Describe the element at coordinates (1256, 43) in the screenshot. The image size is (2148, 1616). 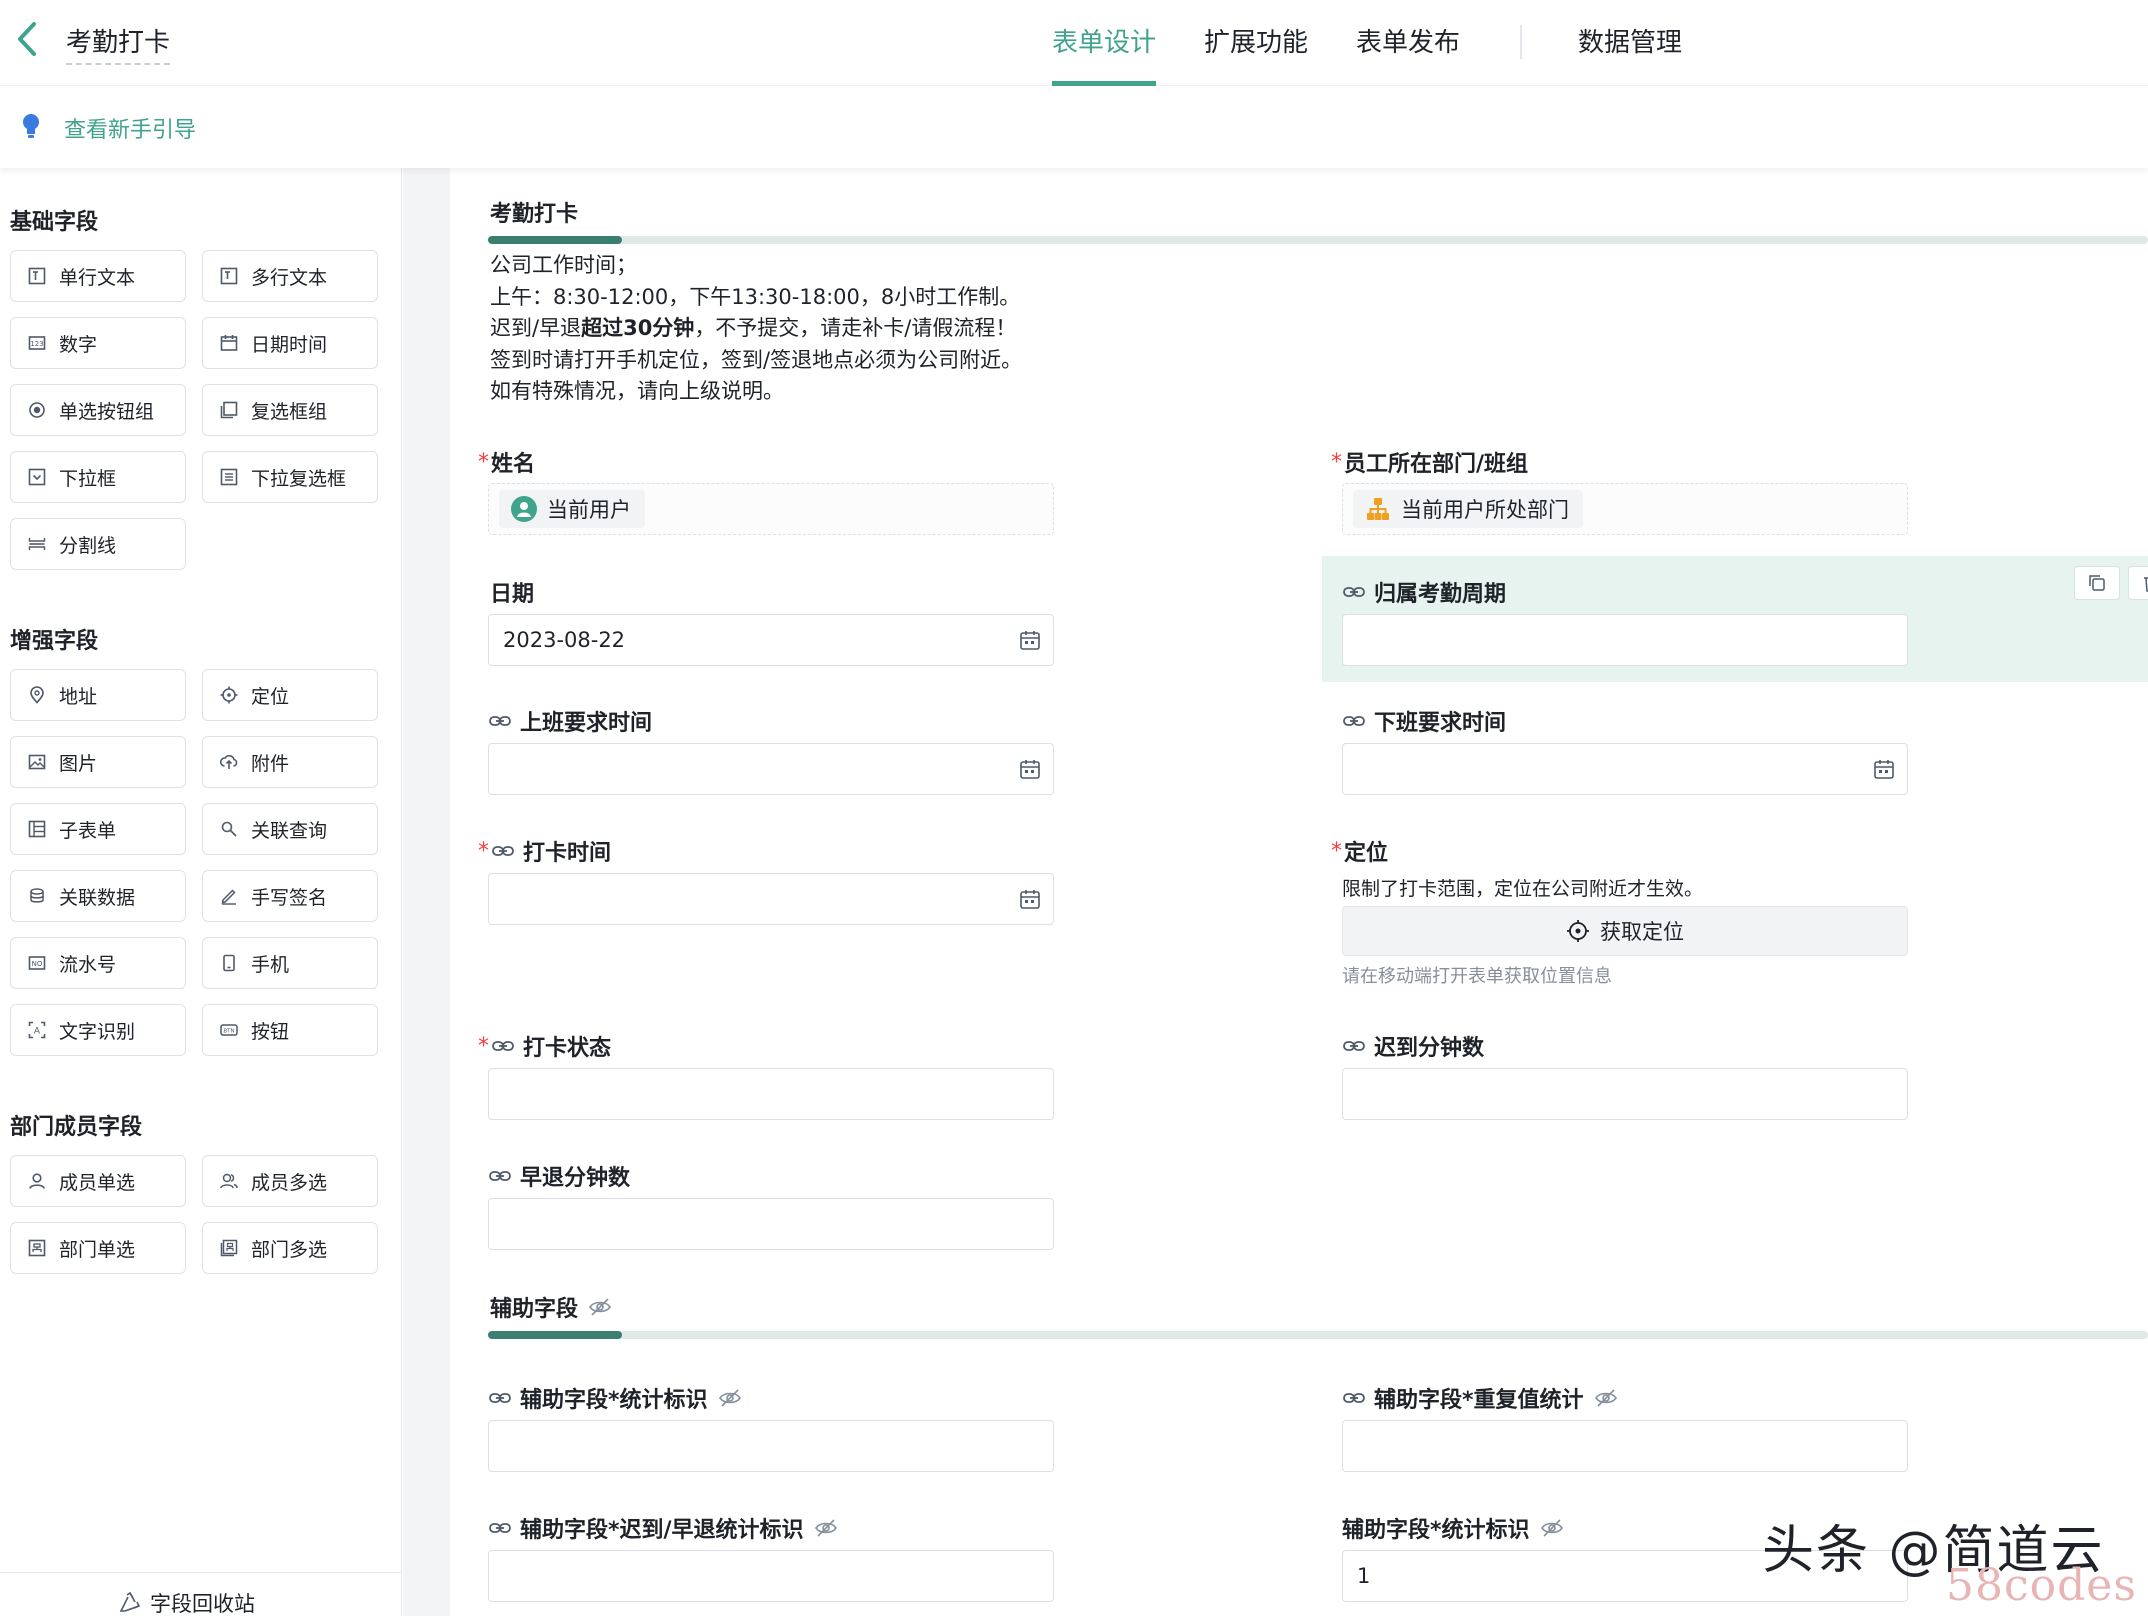
I see `tab-extensions: 扩展功能` at that location.